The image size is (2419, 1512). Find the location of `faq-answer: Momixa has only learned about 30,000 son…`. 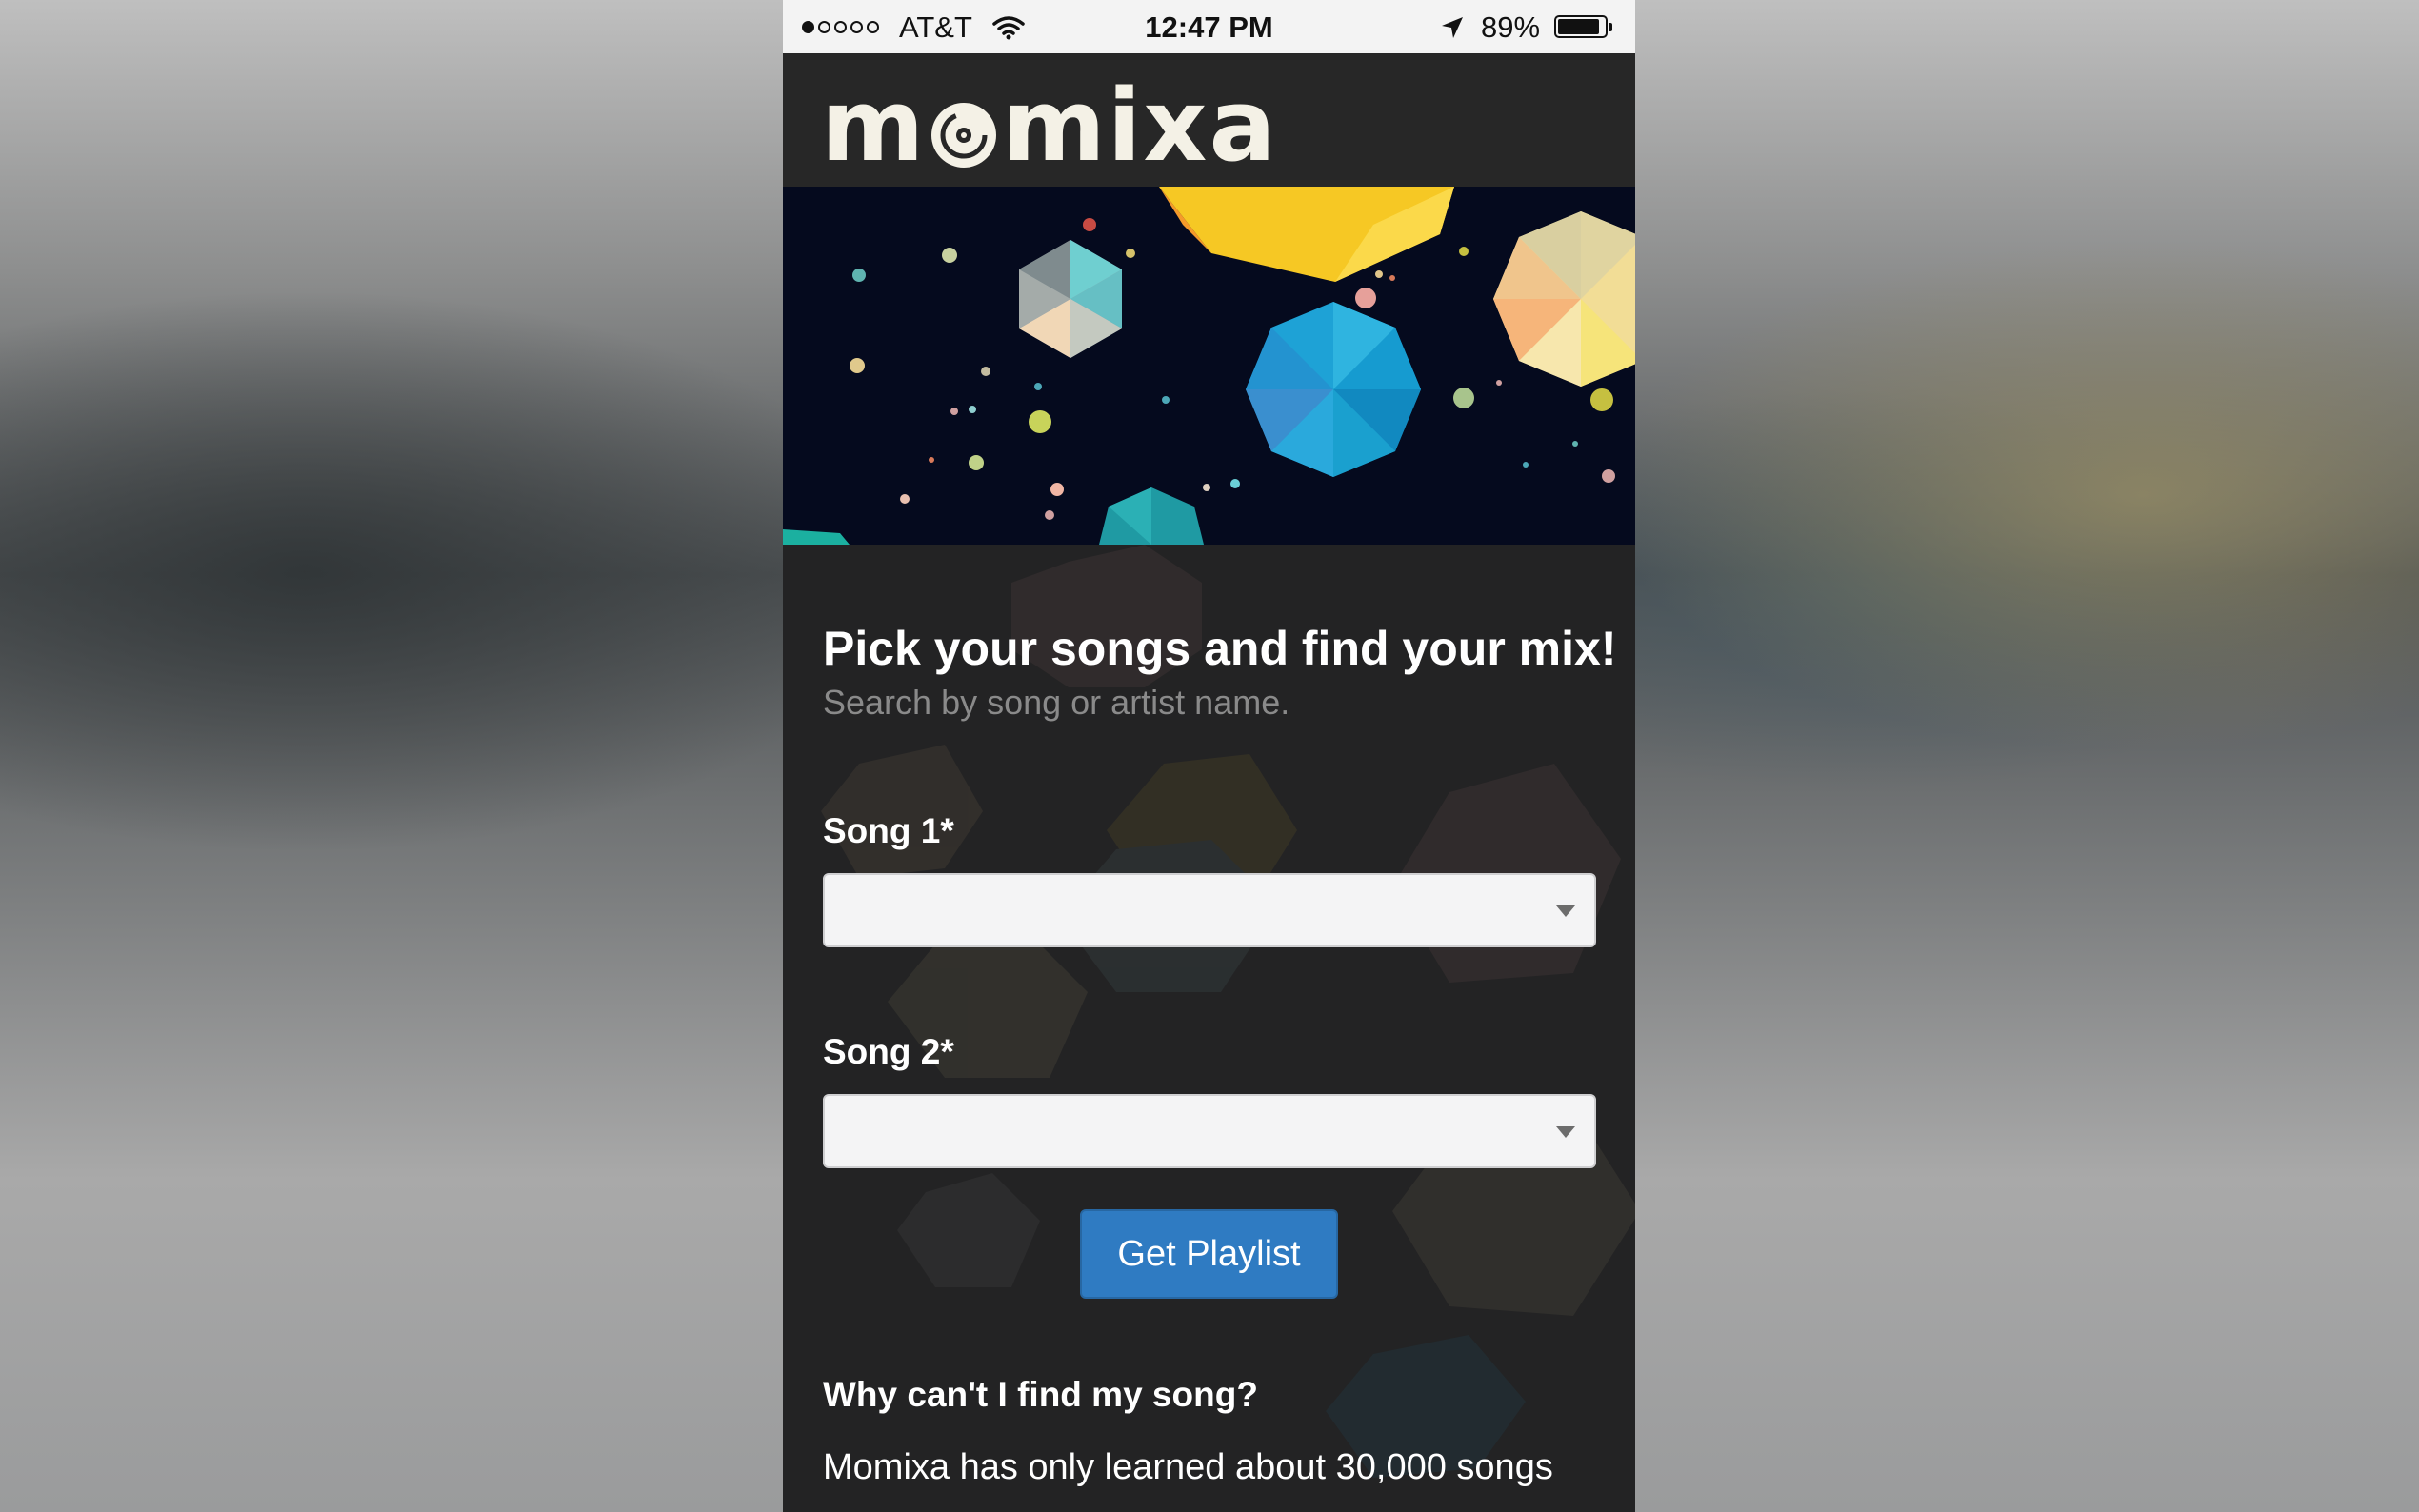

faq-answer: Momixa has only learned about 30,000 son… is located at coordinates (1188, 1467).